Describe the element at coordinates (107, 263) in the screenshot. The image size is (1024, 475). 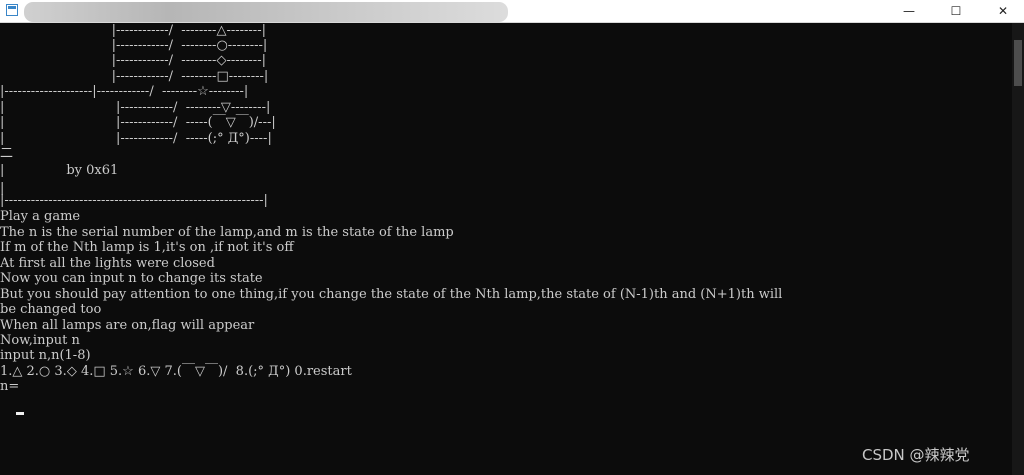
I see `output-line: At first all the lights were closed` at that location.